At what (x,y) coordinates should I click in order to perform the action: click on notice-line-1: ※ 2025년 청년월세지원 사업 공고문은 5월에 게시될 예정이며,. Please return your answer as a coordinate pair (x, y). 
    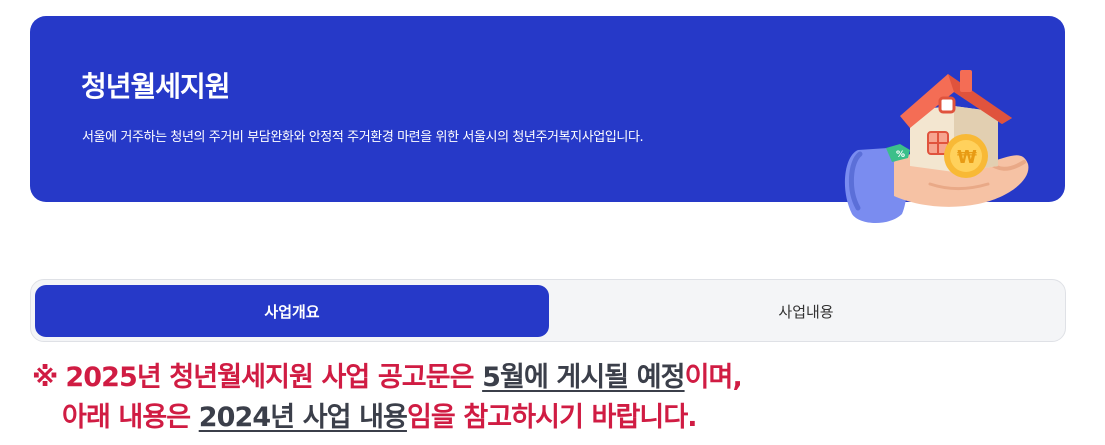
    Looking at the image, I should click on (562, 378).